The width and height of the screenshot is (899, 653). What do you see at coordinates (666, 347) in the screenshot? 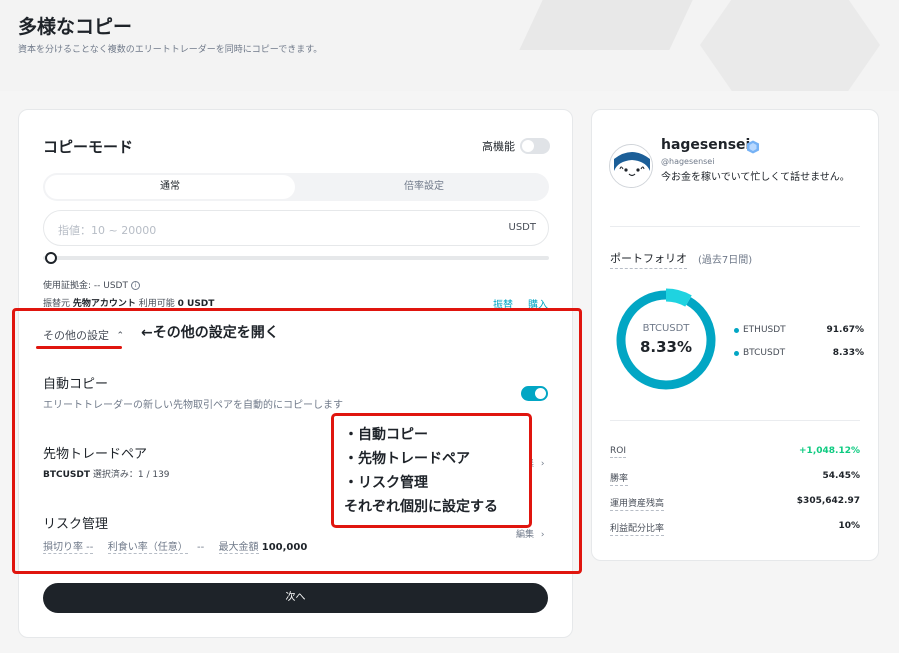
I see `donut-center-value: 8.33%` at bounding box center [666, 347].